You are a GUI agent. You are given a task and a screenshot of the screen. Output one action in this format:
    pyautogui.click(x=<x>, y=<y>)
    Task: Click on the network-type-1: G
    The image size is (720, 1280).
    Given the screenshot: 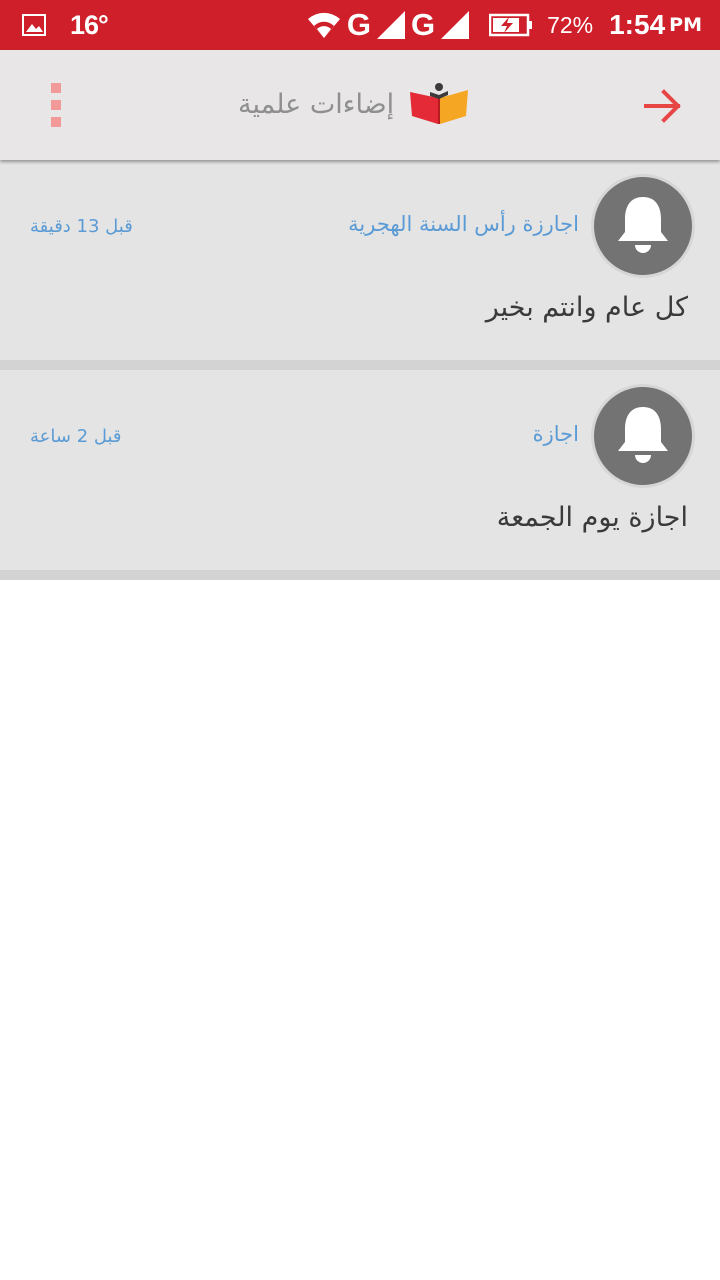 What is the action you would take?
    pyautogui.click(x=358, y=24)
    